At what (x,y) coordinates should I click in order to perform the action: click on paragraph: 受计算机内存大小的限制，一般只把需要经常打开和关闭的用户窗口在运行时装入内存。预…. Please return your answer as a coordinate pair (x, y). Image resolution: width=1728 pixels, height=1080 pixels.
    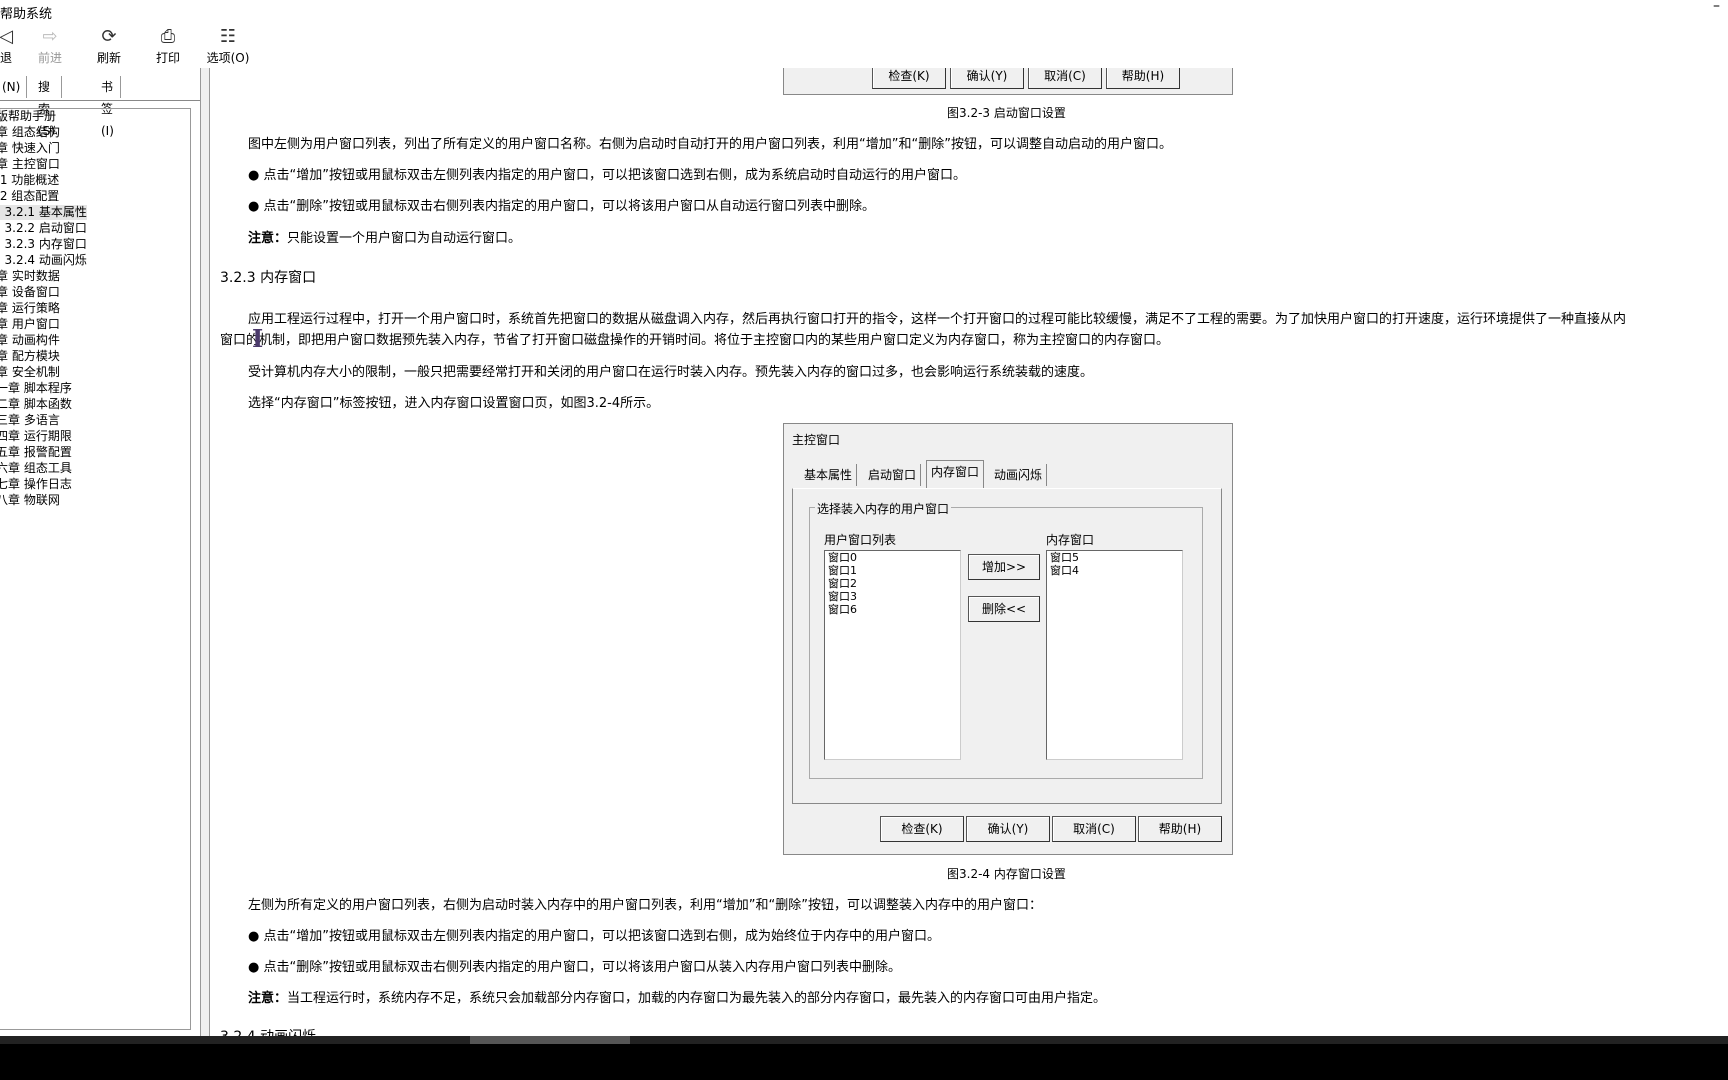
    Looking at the image, I should click on (671, 372).